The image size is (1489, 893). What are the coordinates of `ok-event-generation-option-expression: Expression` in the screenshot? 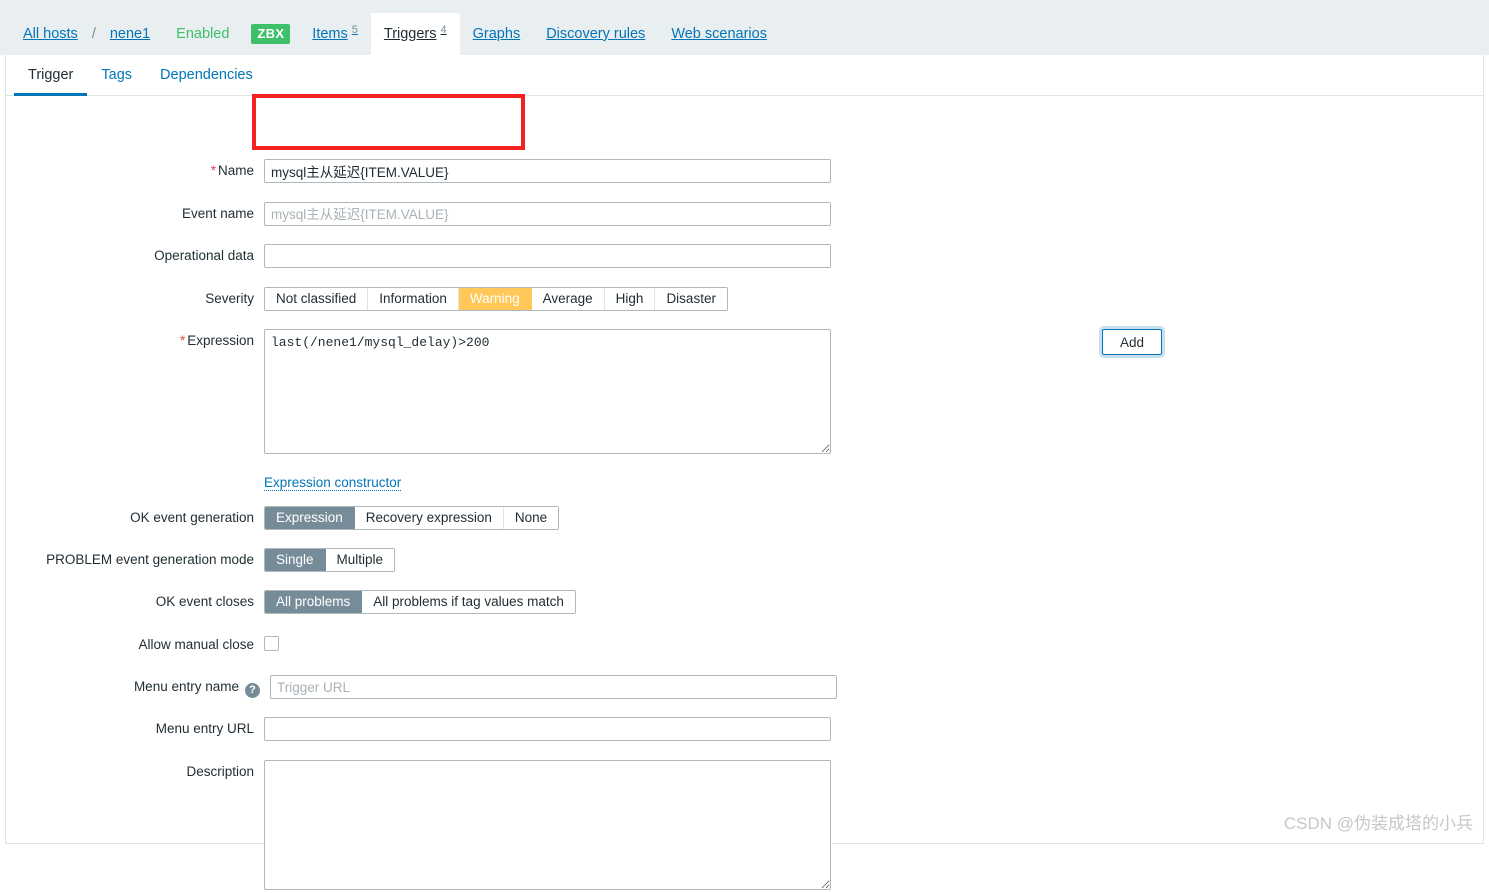 It's located at (310, 518).